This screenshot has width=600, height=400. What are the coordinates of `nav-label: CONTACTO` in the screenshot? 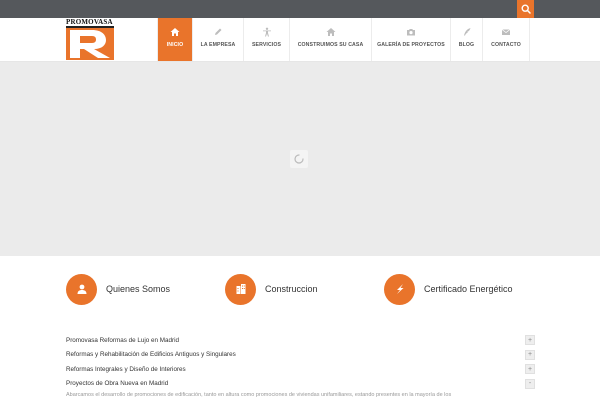 It's located at (506, 45).